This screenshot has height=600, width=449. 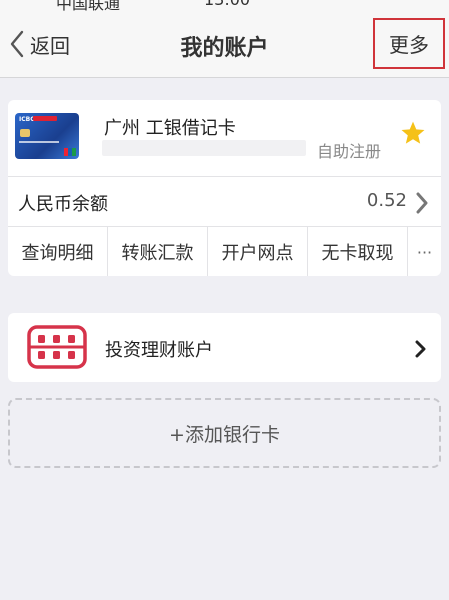 What do you see at coordinates (63, 204) in the screenshot?
I see `balance-label: 人民币余额` at bounding box center [63, 204].